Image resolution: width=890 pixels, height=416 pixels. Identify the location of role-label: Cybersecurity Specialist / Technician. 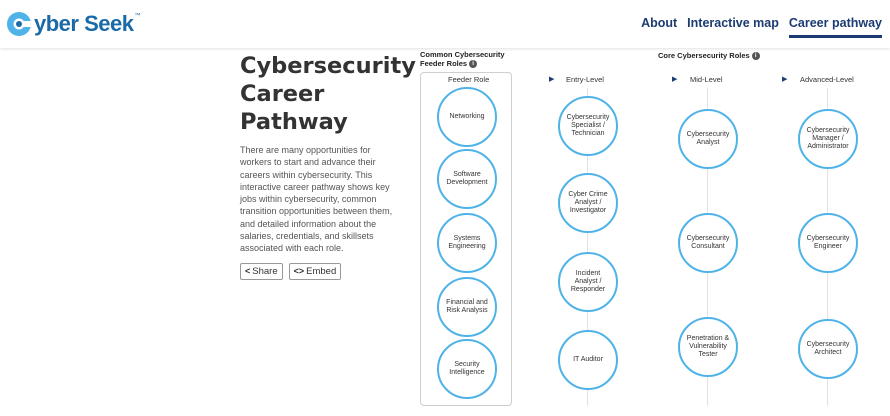
(588, 125).